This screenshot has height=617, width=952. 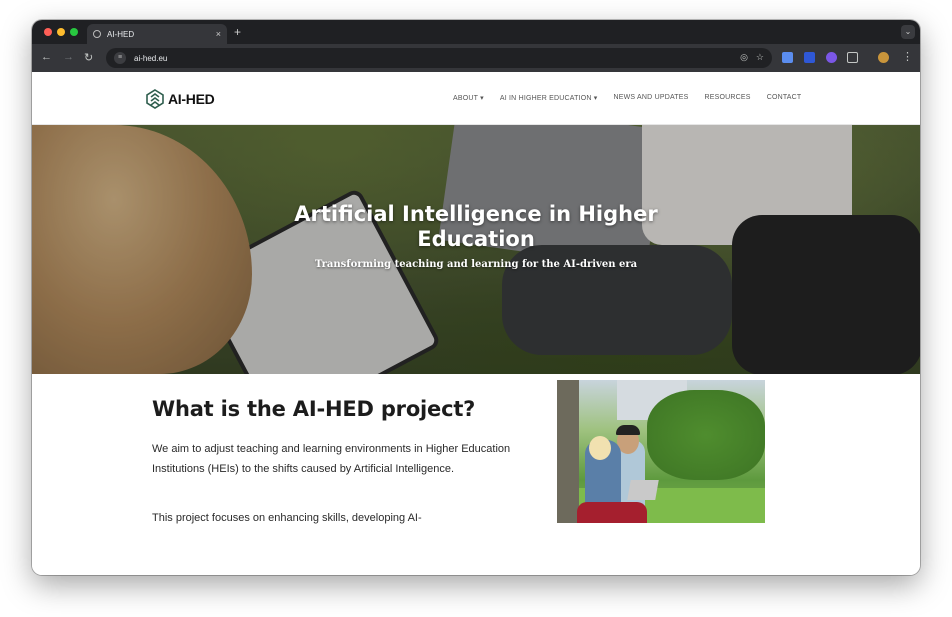 What do you see at coordinates (831, 57) in the screenshot?
I see `extension-purple-icon` at bounding box center [831, 57].